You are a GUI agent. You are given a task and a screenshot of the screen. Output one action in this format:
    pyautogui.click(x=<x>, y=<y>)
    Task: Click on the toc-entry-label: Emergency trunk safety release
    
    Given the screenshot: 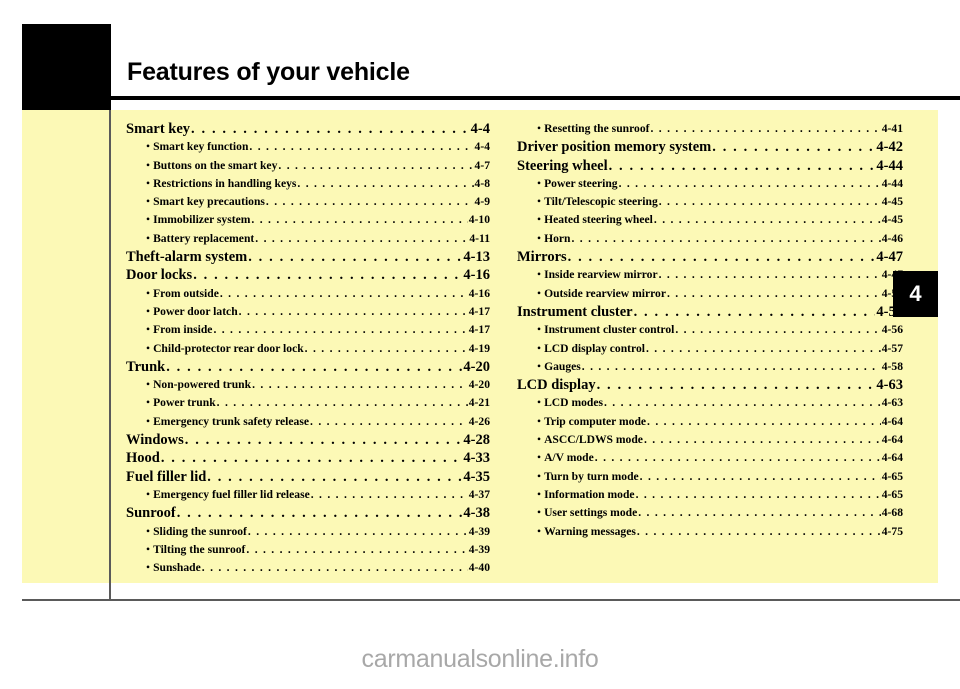 What is the action you would take?
    pyautogui.click(x=231, y=421)
    